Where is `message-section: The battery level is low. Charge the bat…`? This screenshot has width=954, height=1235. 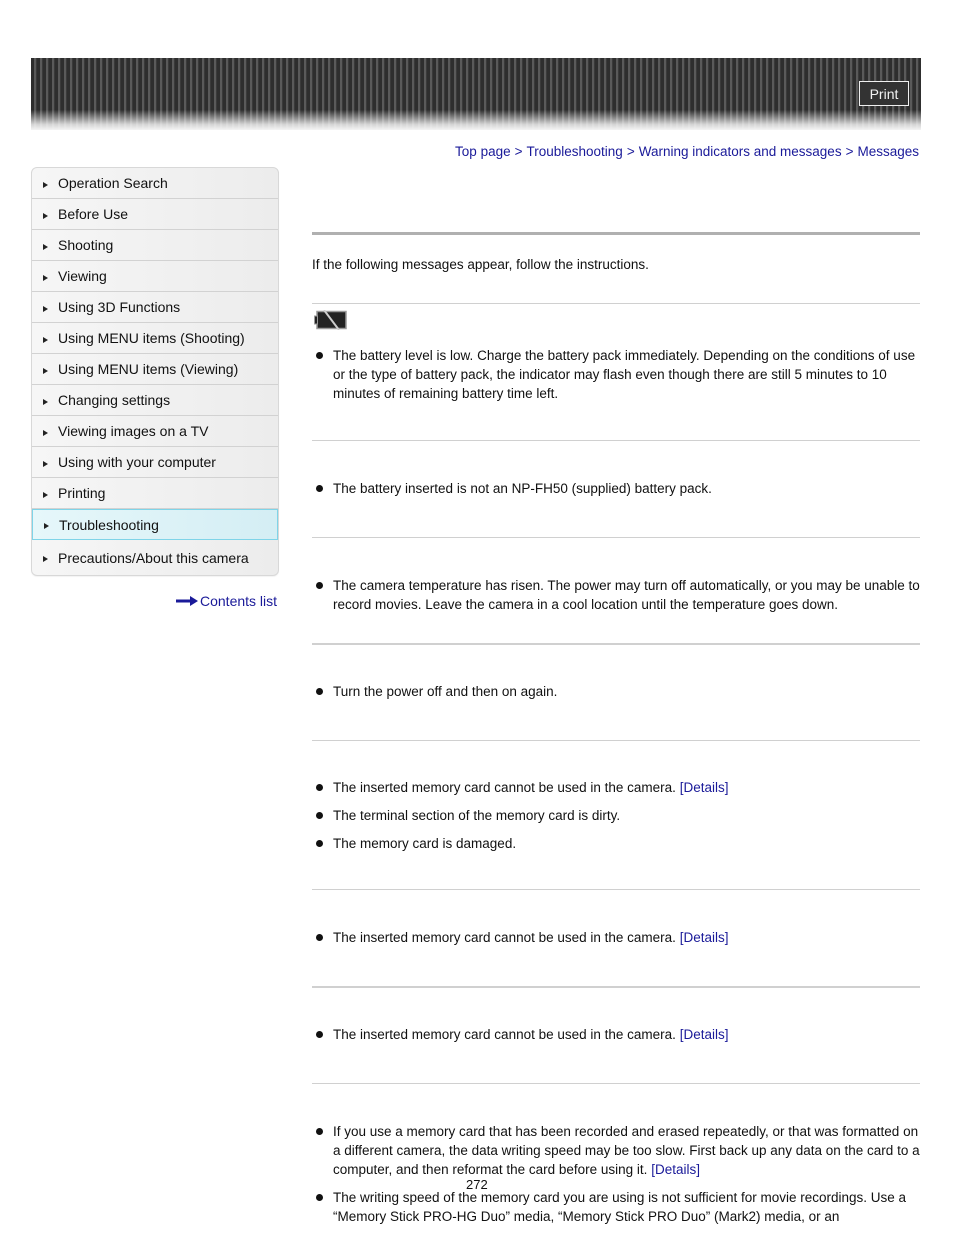
message-section: The battery level is low. Charge the bat… is located at coordinates (616, 374).